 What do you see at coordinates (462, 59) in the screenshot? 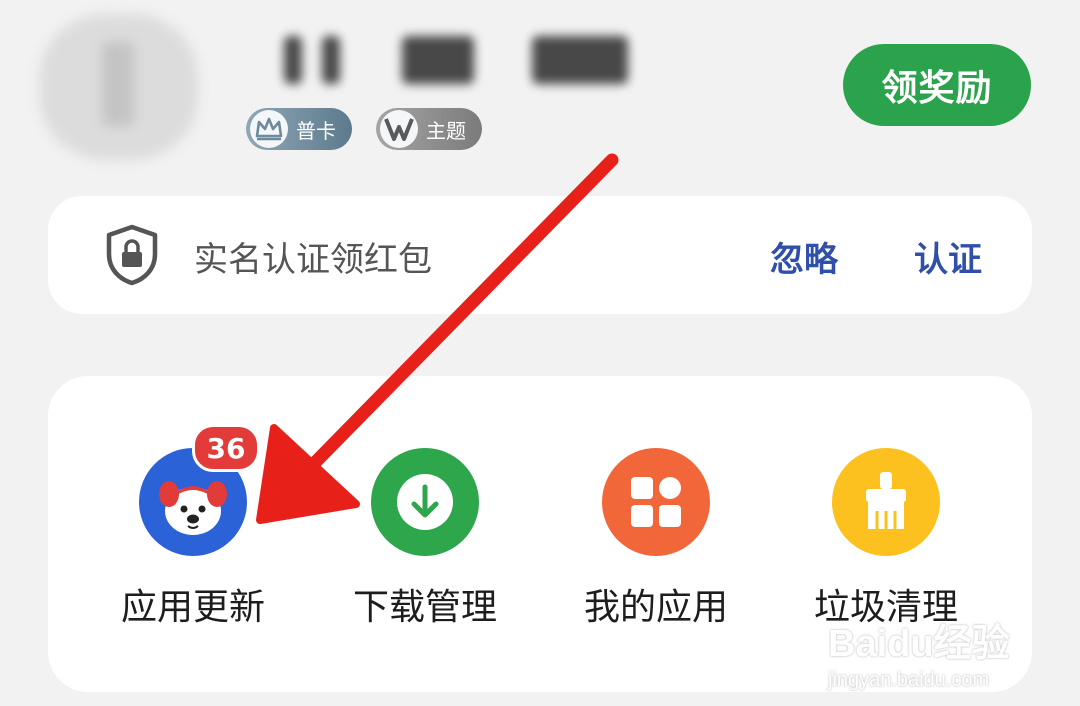
I see `user-name-blurred` at bounding box center [462, 59].